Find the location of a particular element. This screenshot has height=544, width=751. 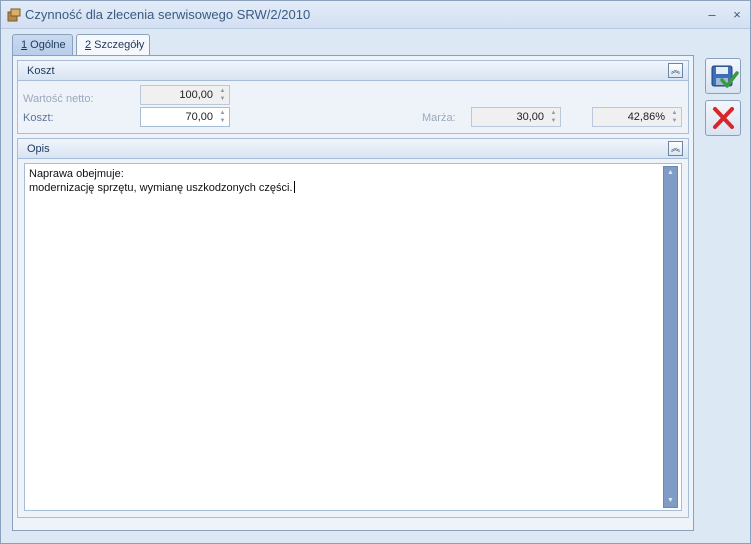

tab-szczegoly: 2 Szczegóły is located at coordinates (113, 45).